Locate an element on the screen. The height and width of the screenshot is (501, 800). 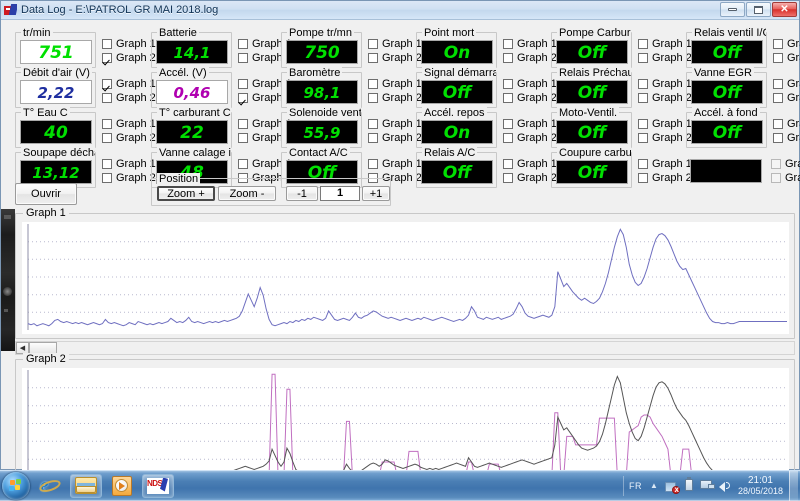
start-button is located at coordinates (16, 486).